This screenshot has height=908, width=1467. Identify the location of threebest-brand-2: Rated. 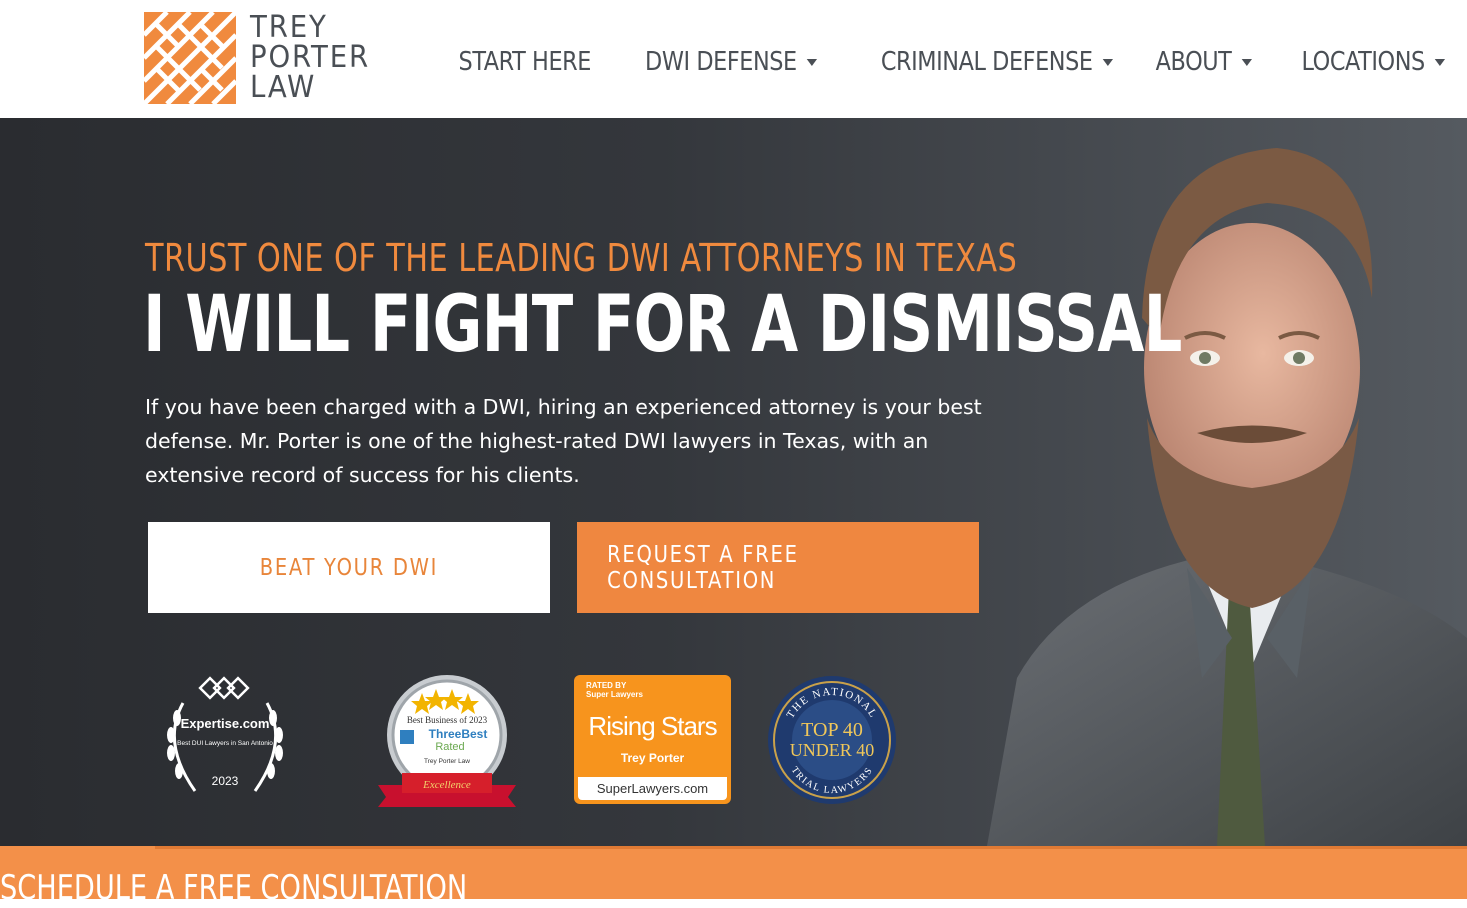
(449, 747).